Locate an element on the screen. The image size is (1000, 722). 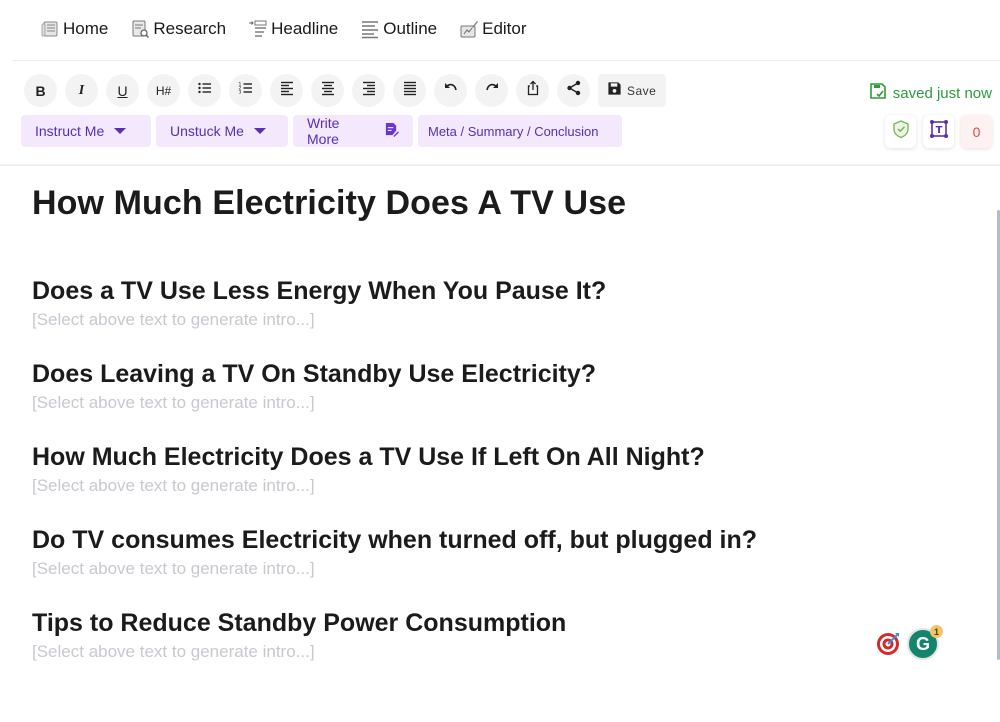
redo-button is located at coordinates (491, 90).